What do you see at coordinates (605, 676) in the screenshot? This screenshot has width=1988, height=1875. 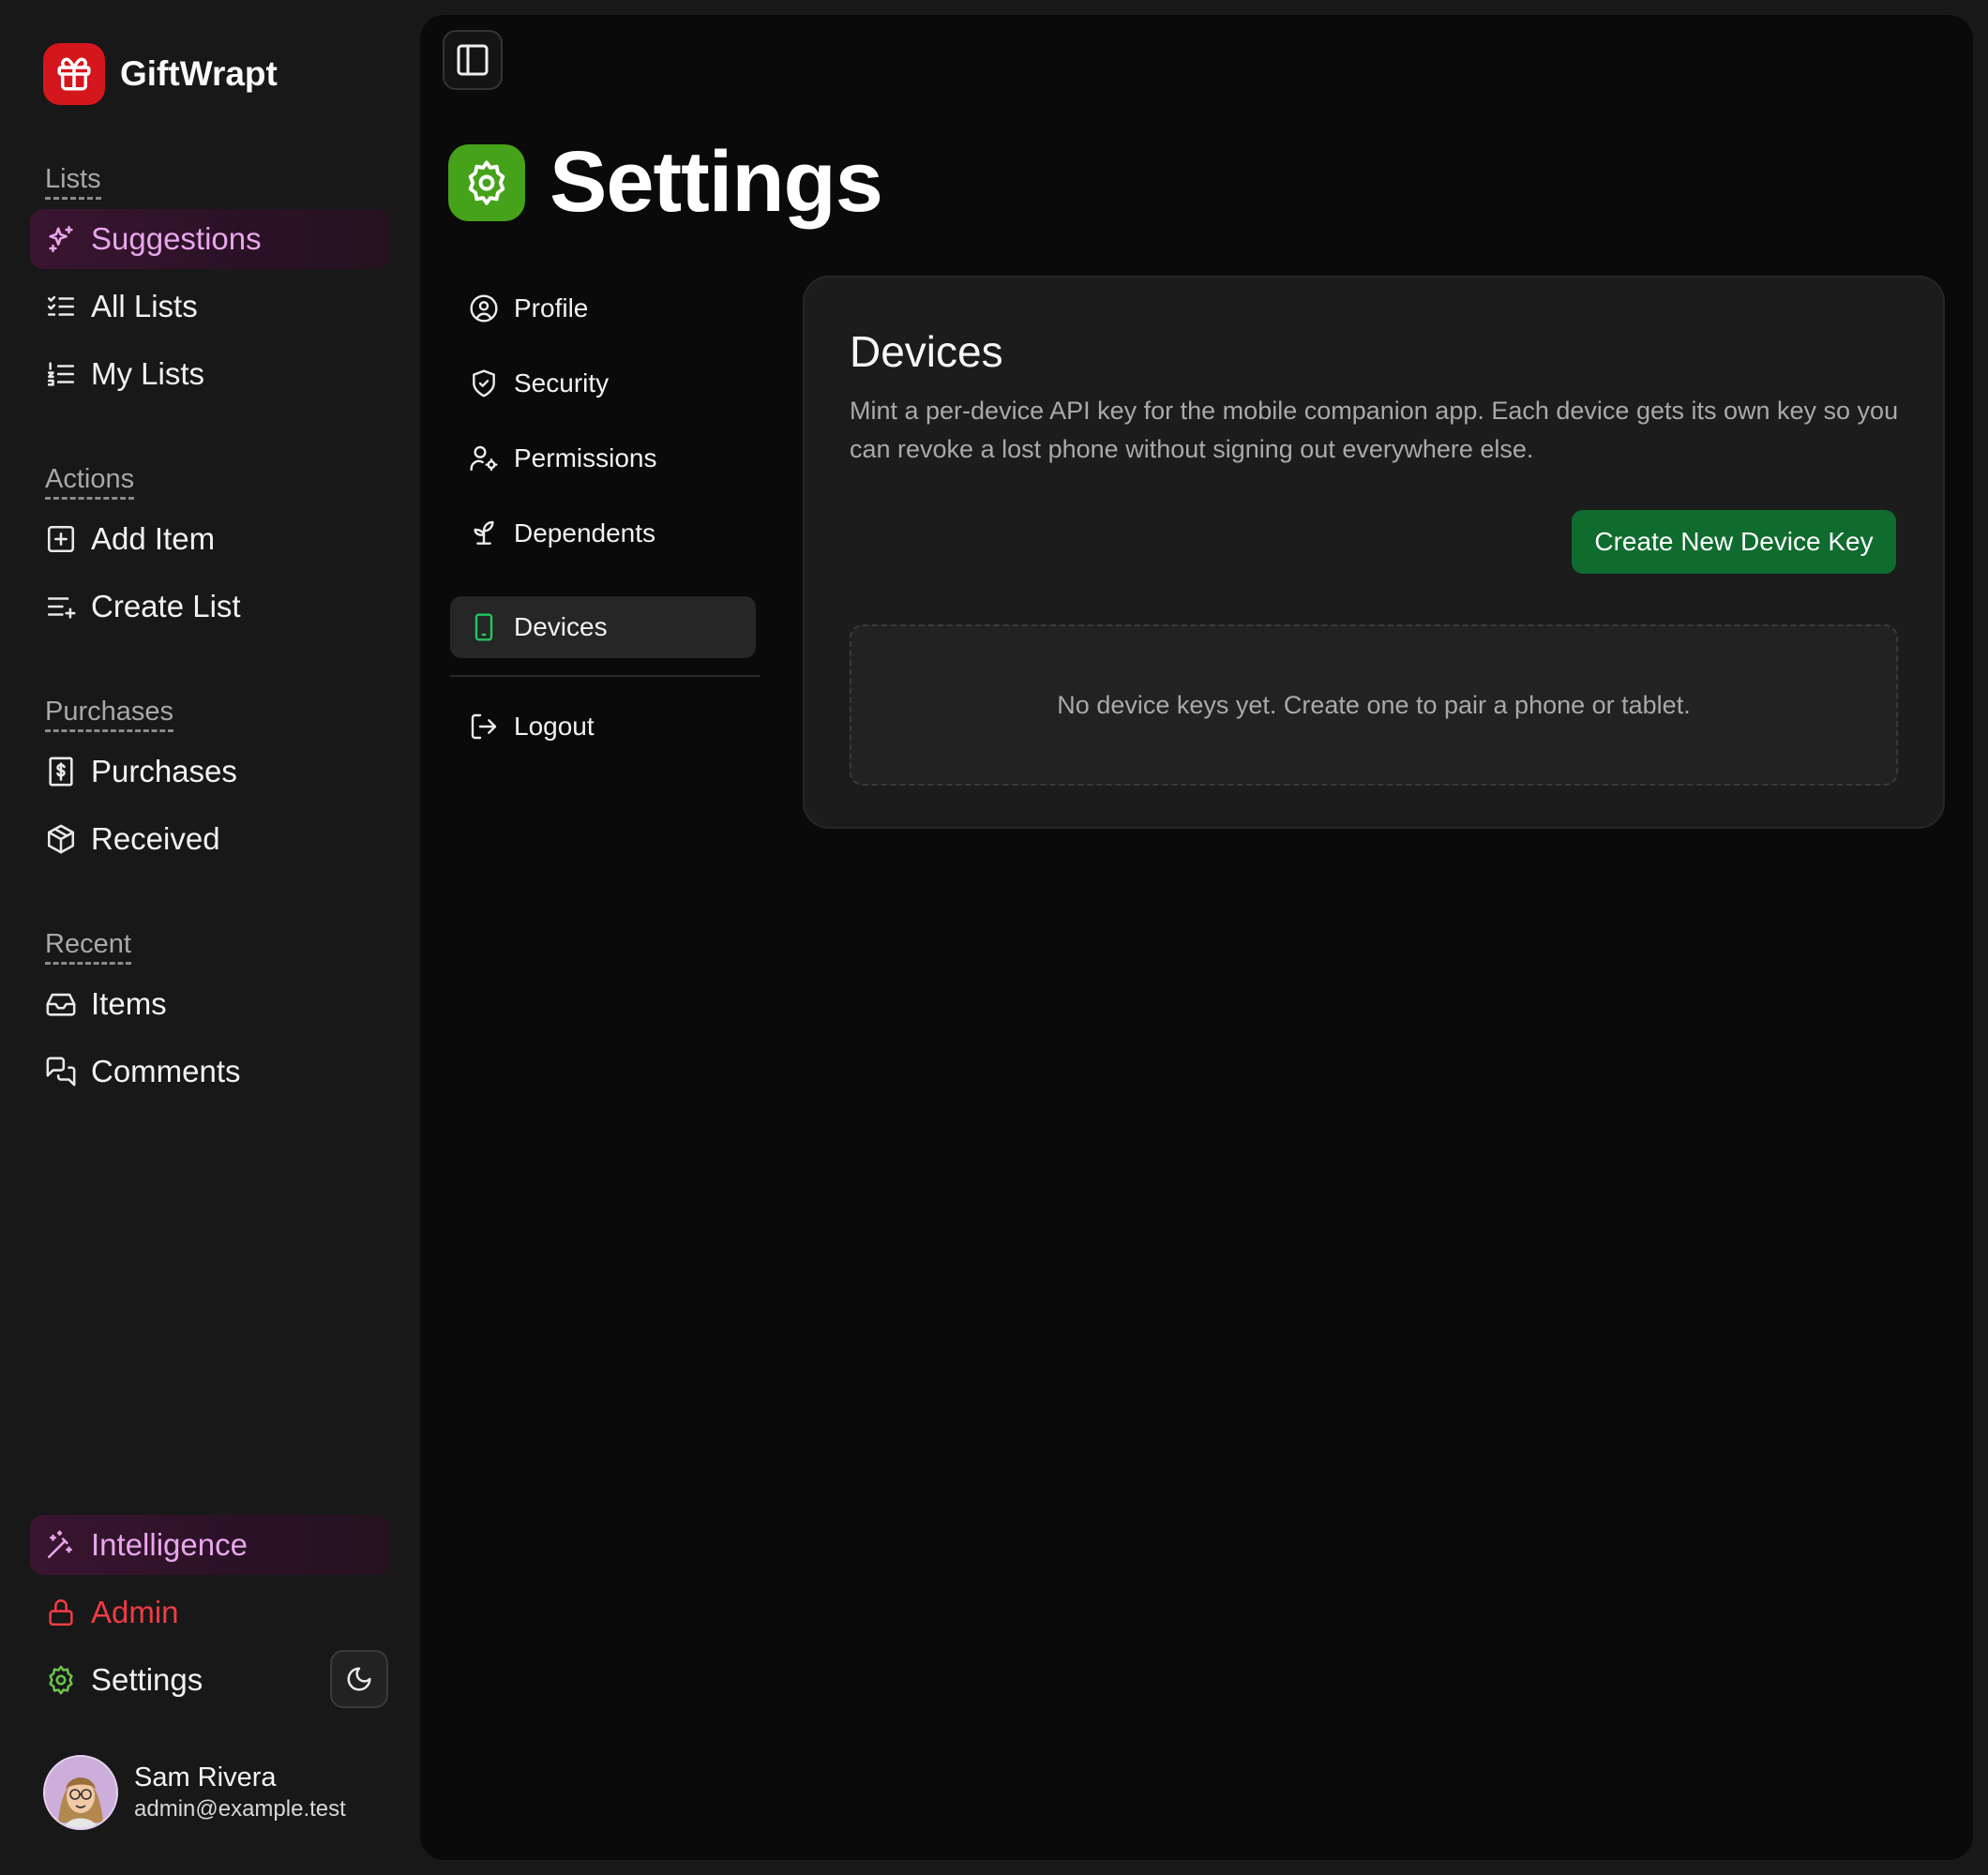 I see `settings-nav-divider` at bounding box center [605, 676].